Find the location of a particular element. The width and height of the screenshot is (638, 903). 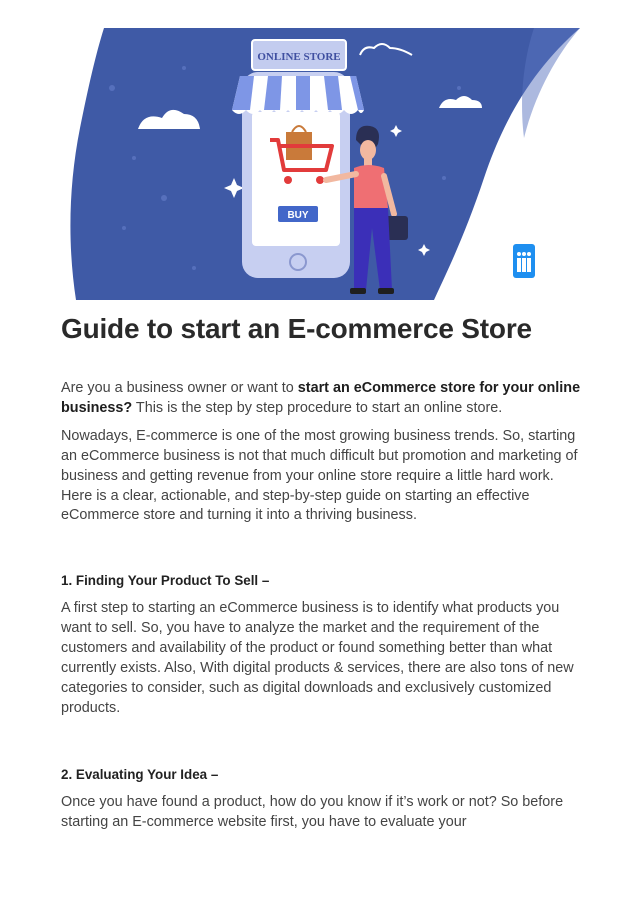

section-heading-2: 2. Evaluating Your Idea – is located at coordinates (140, 774).